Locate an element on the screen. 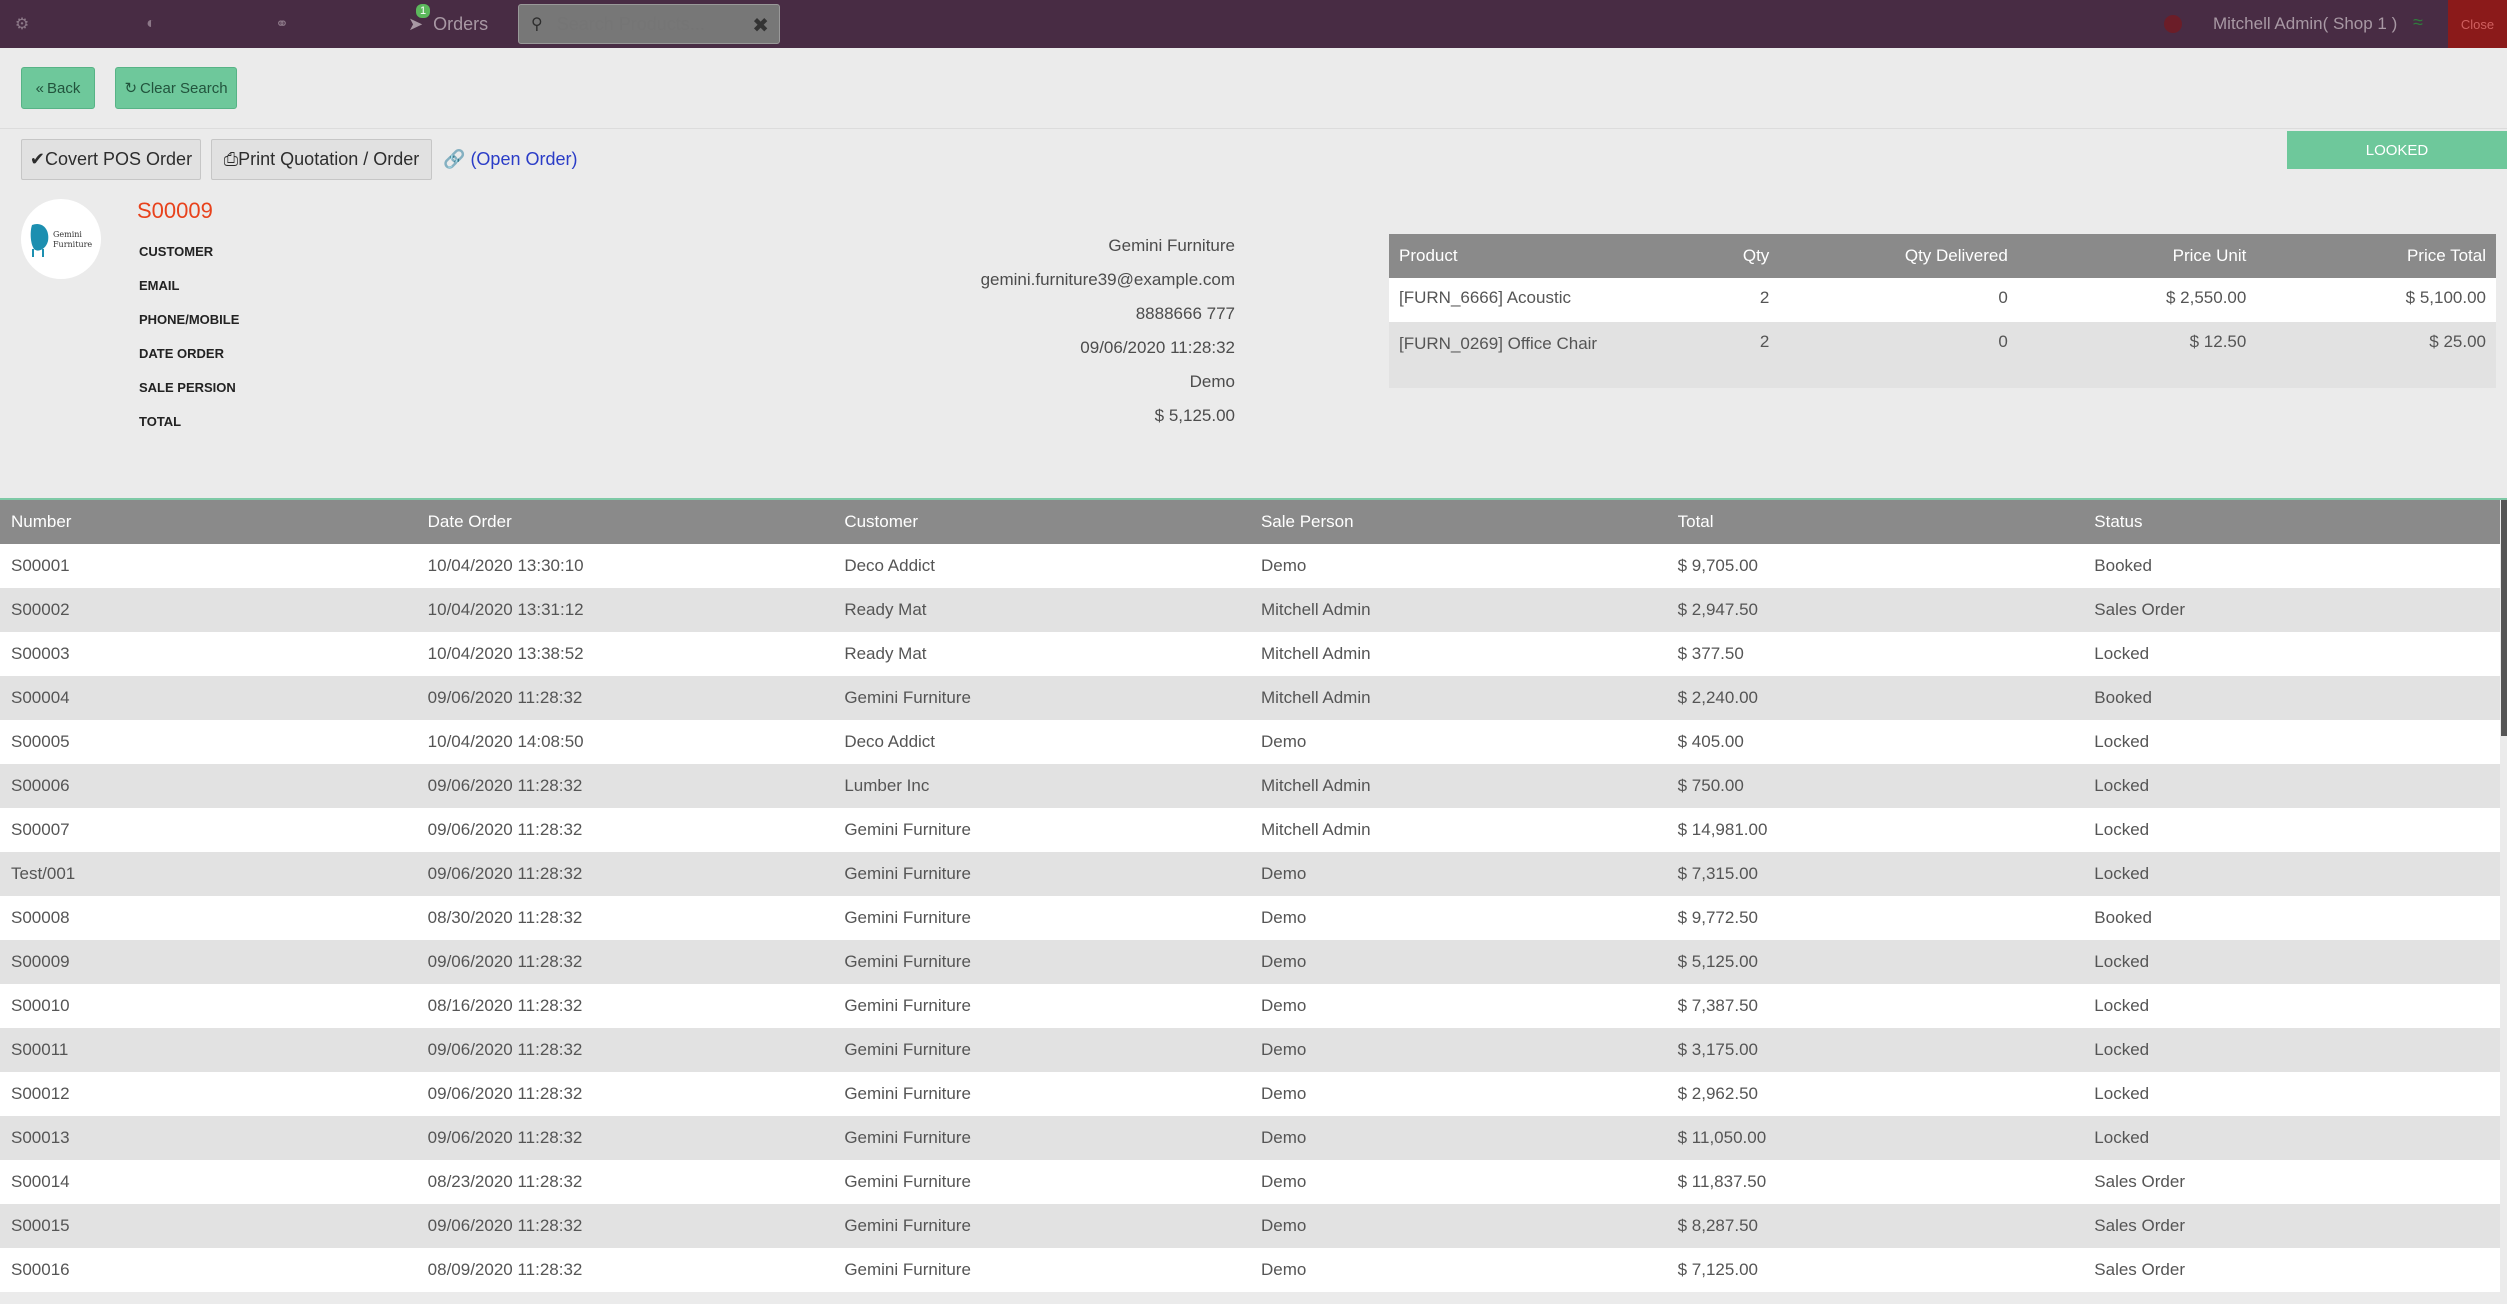 This screenshot has width=2507, height=1304. convert-pos-order-button: ✔ Covert POS Order is located at coordinates (111, 159).